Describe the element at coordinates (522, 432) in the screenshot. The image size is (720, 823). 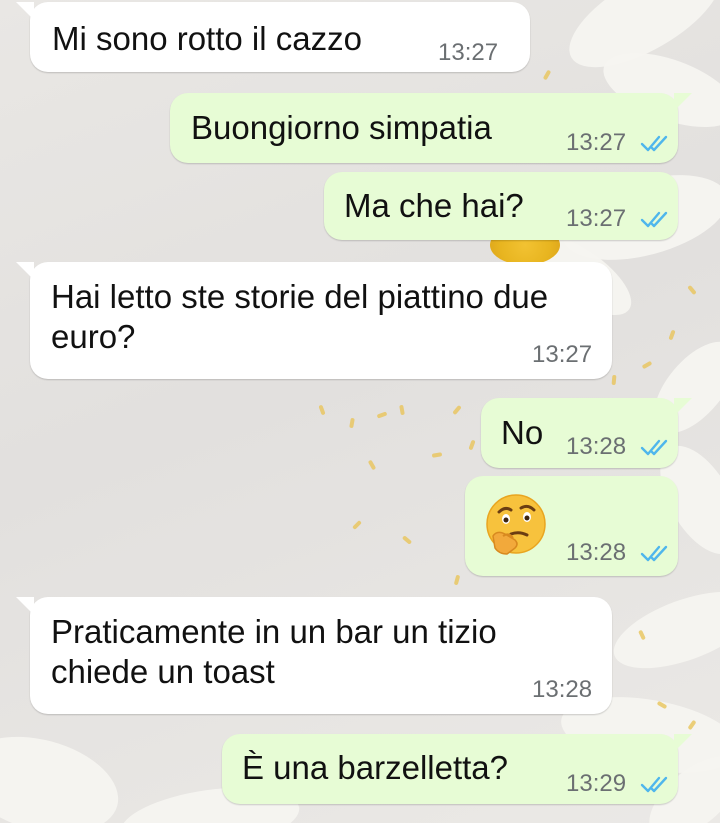
I see `message-text: No` at that location.